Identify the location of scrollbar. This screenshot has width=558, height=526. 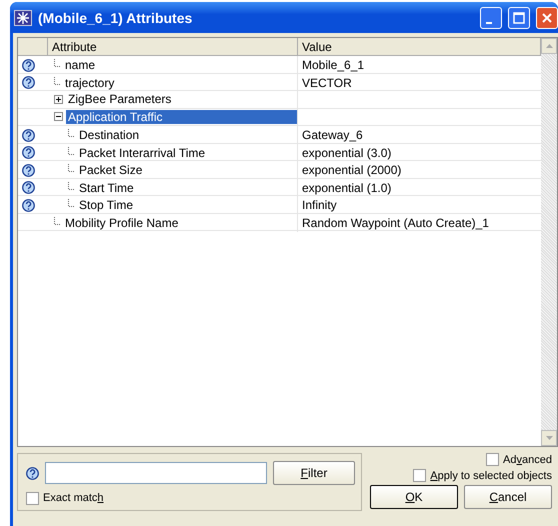
(549, 242).